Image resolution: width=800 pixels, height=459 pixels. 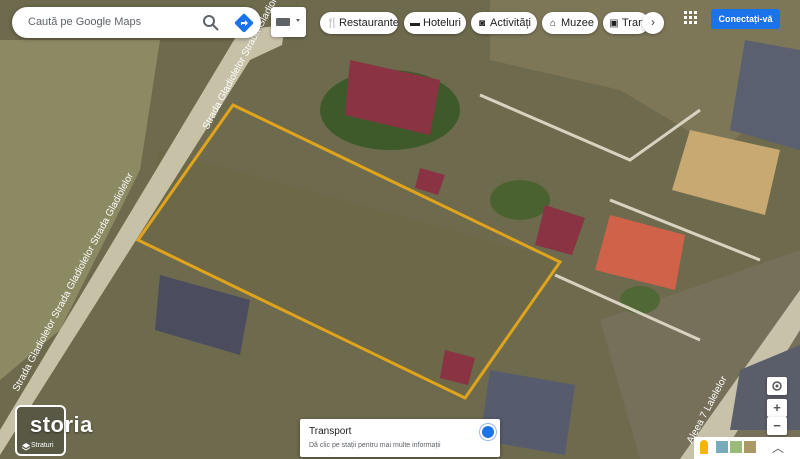 I want to click on bed-icon: ▬, so click(x=415, y=23).